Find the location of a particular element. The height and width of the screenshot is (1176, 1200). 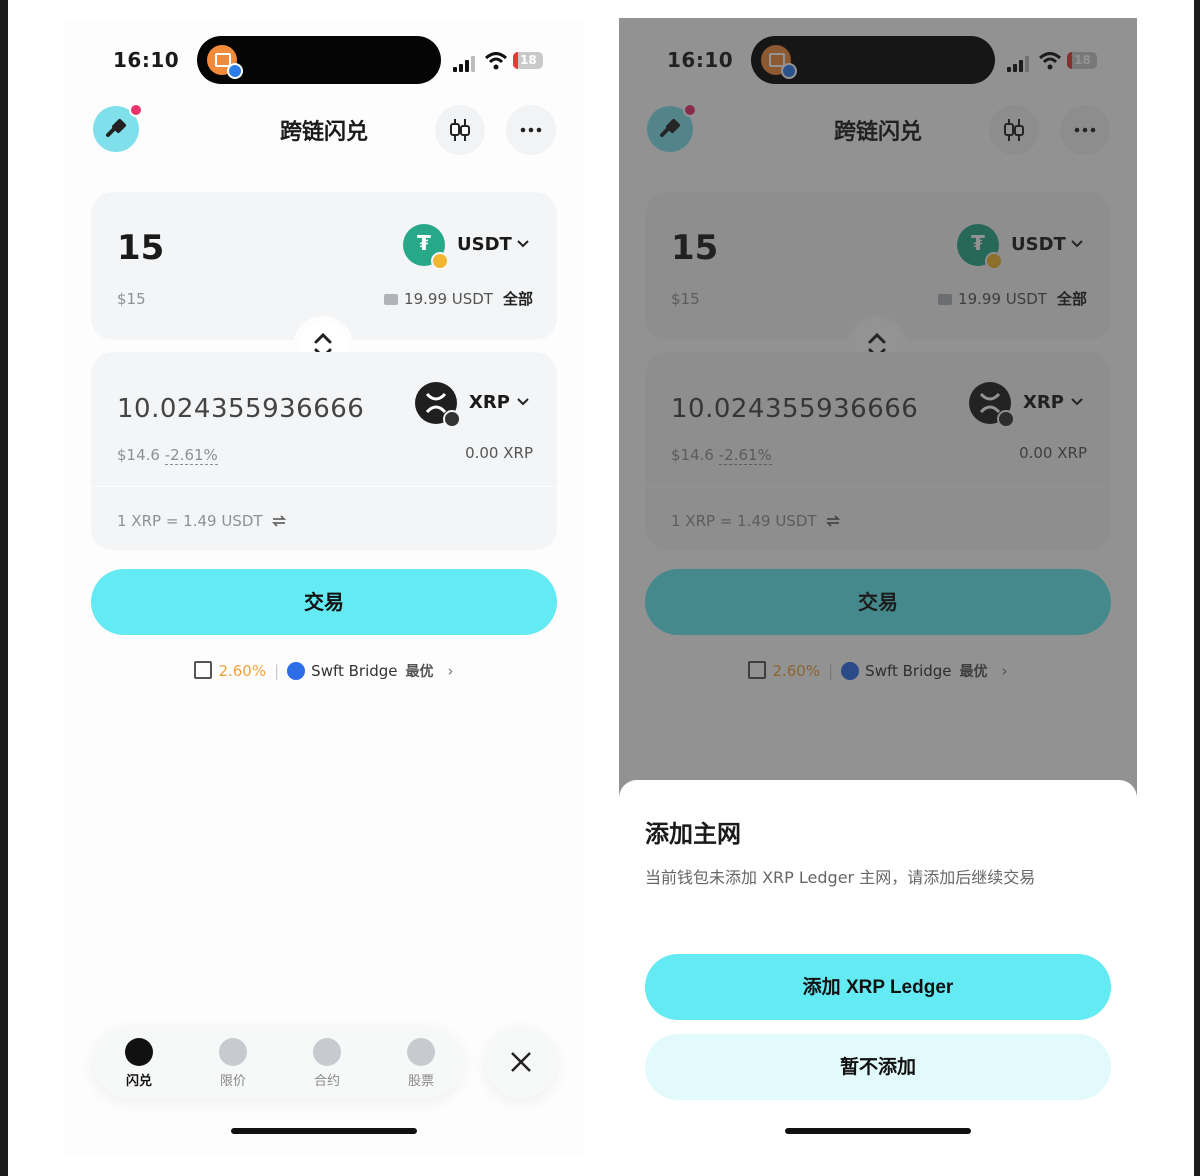

nav-item-contract: 合约 is located at coordinates (327, 1063).